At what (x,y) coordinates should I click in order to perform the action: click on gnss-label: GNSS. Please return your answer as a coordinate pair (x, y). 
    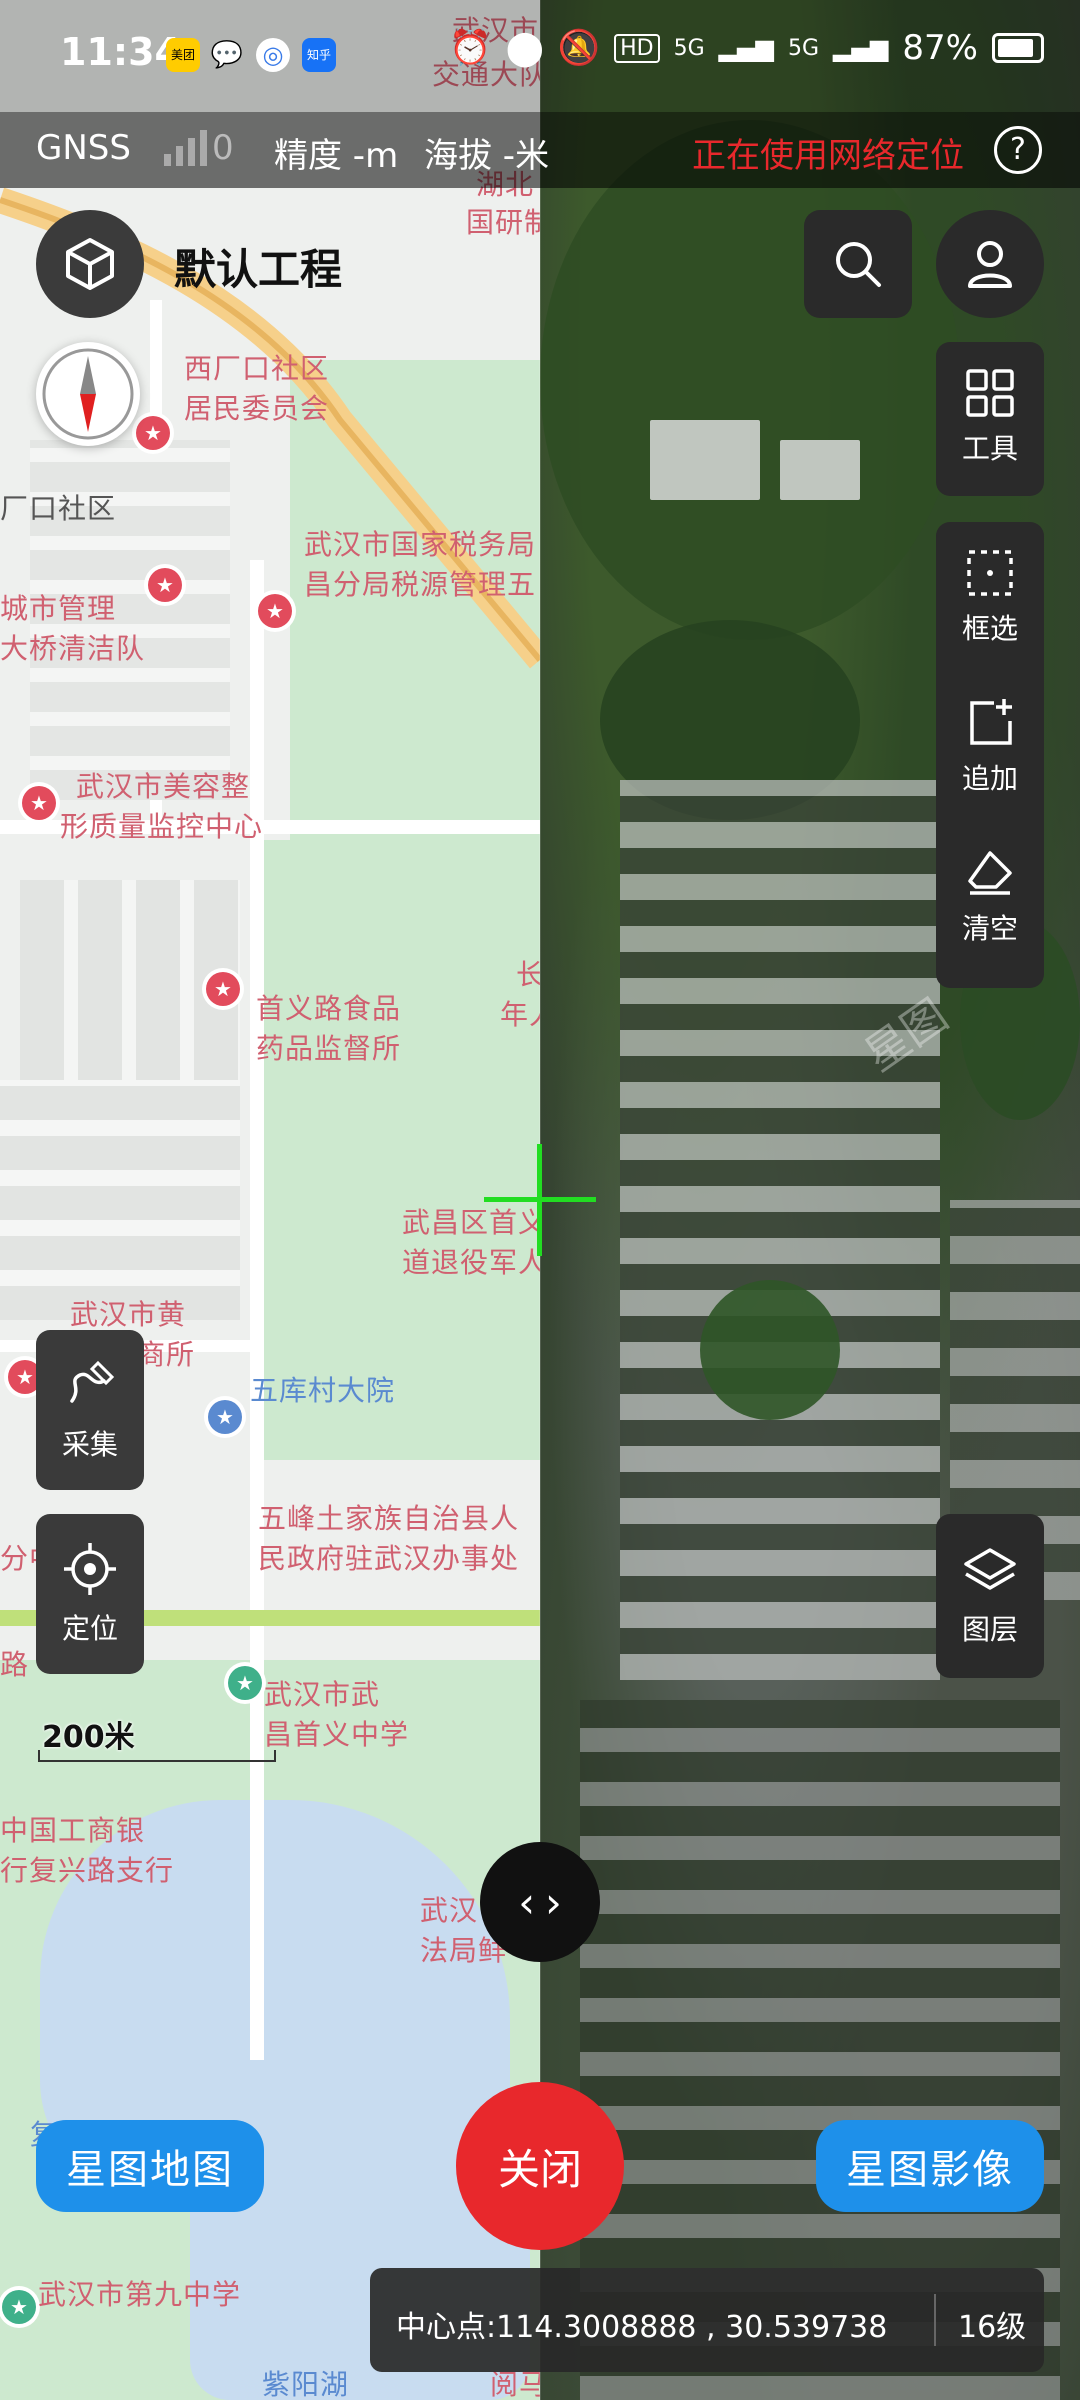
    Looking at the image, I should click on (83, 148).